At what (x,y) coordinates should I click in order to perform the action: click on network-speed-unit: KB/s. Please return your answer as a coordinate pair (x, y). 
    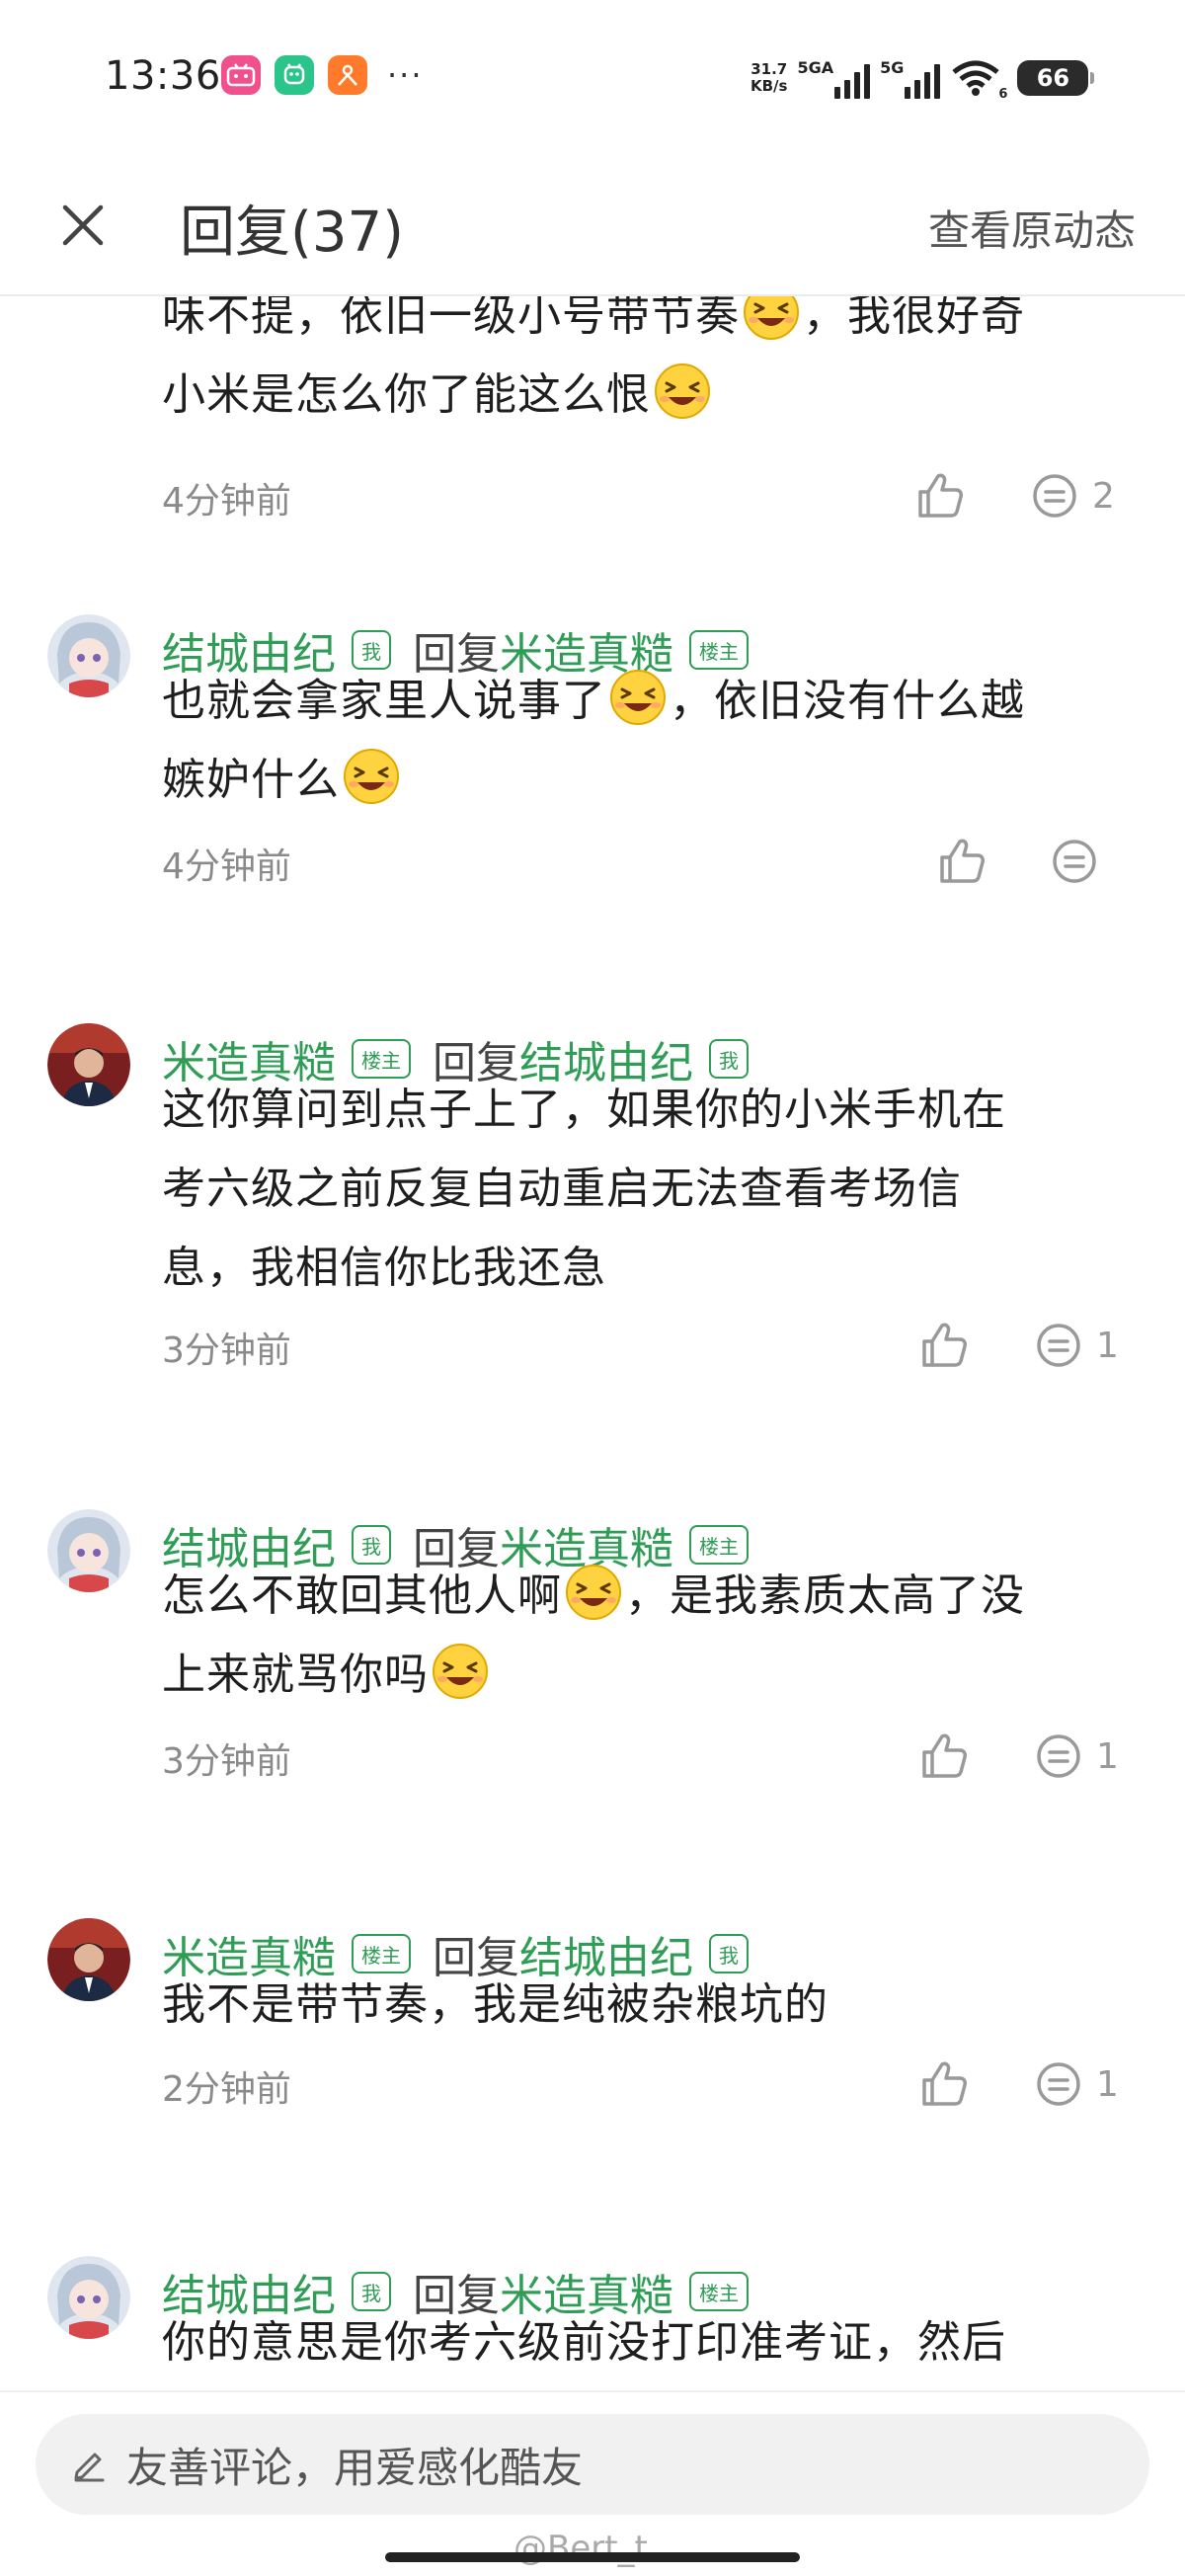
    Looking at the image, I should click on (769, 86).